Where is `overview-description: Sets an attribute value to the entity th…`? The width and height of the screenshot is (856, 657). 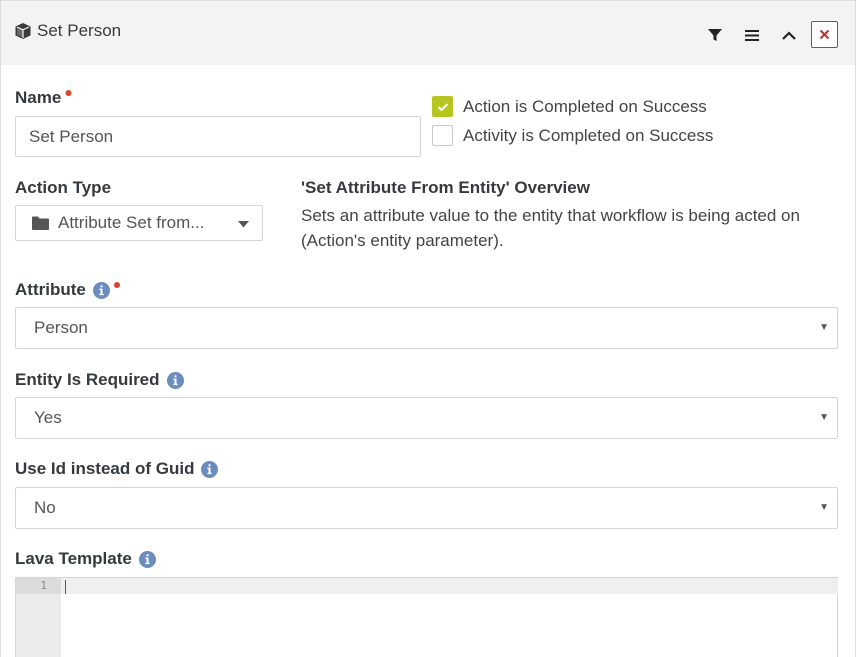 overview-description: Sets an attribute value to the entity th… is located at coordinates (550, 228).